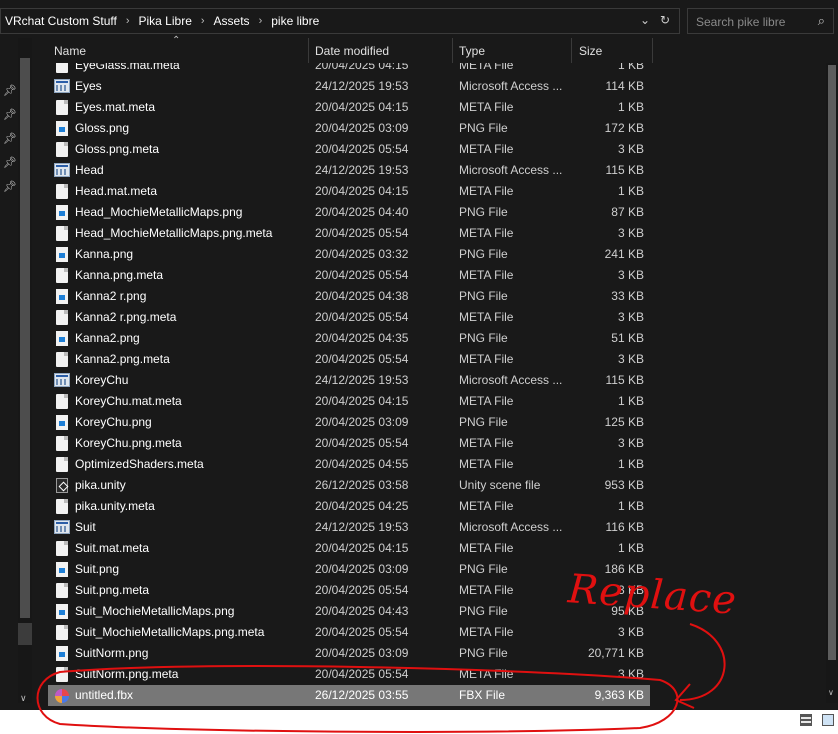 The image size is (838, 734). I want to click on scrollbar-thumb, so click(832, 362).